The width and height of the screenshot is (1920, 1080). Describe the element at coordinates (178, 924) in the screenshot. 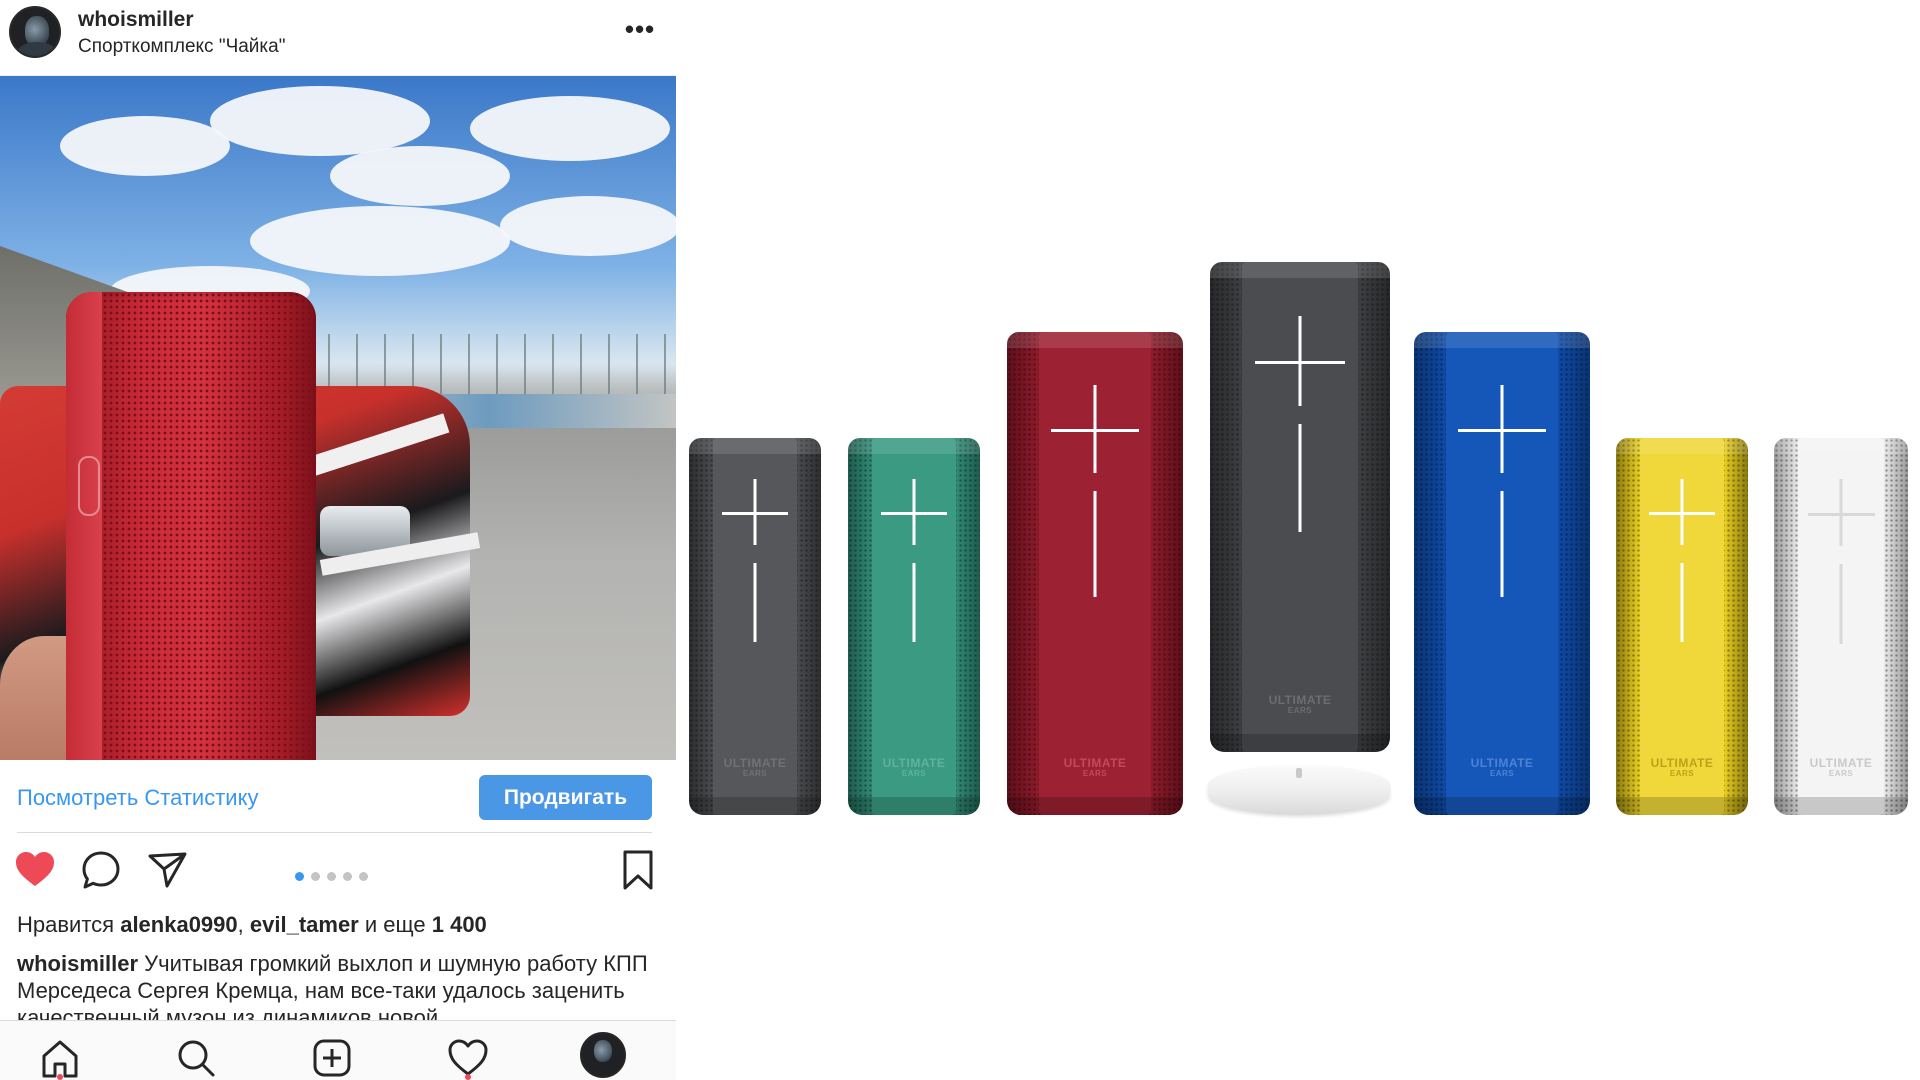

I see `liker-link-1: alenka0990` at that location.